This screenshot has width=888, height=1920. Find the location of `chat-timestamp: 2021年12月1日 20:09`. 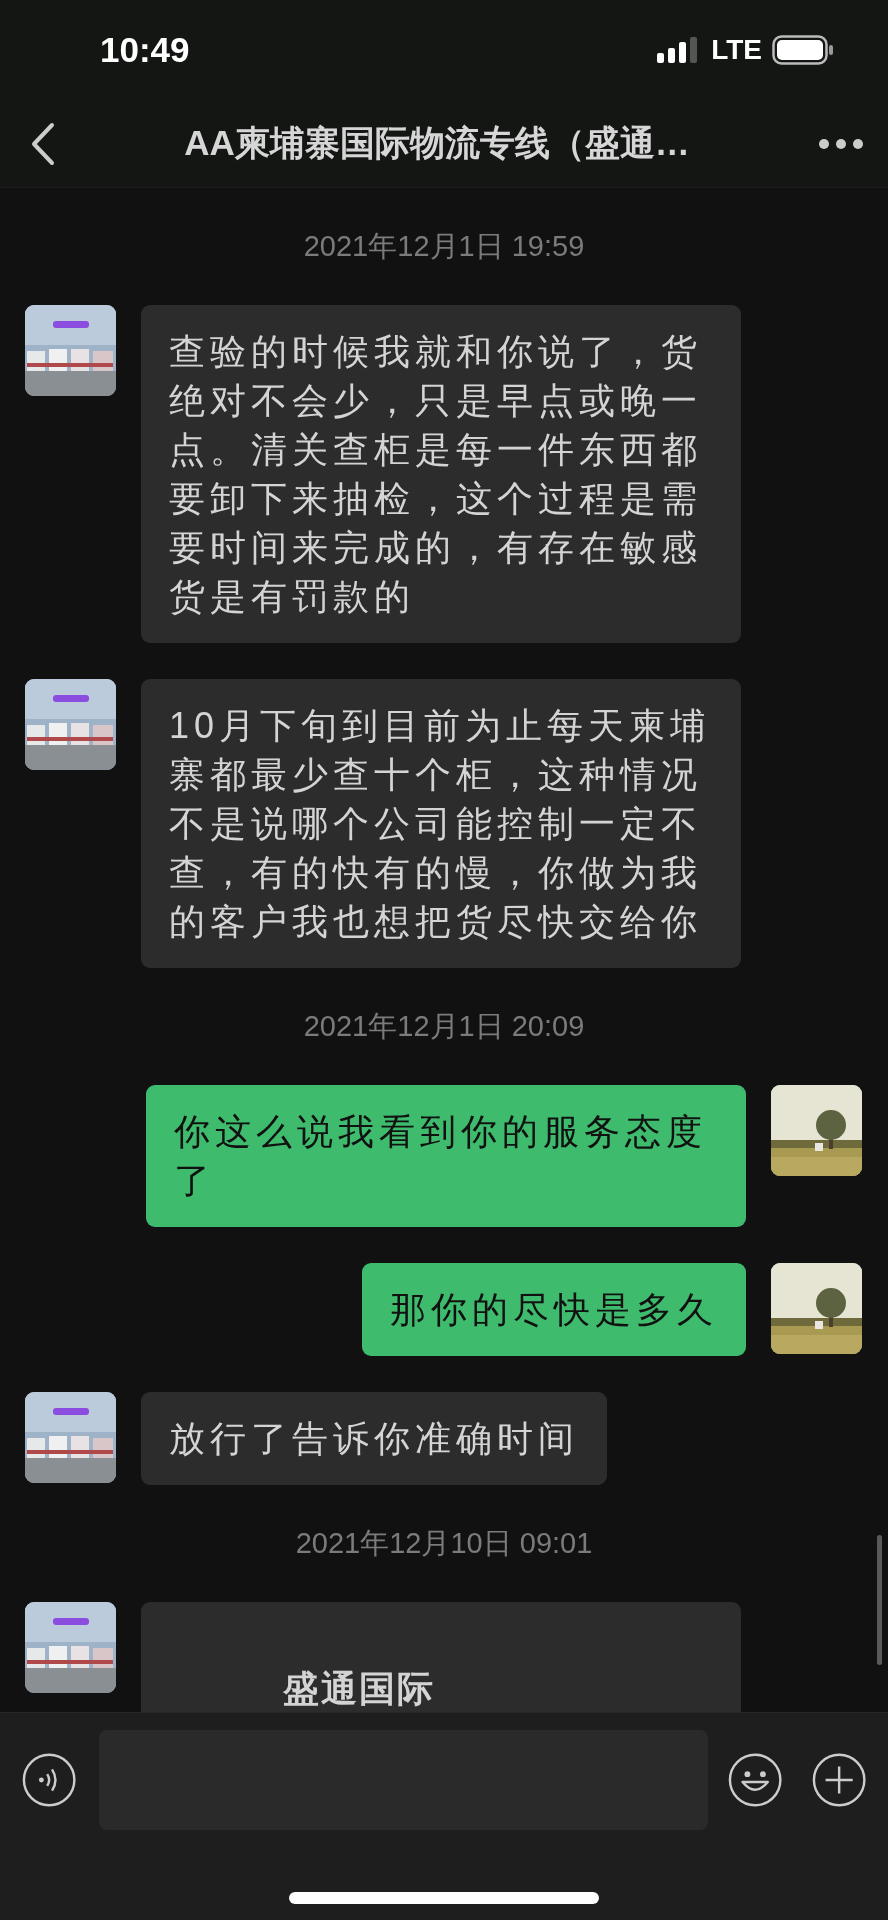

chat-timestamp: 2021年12月1日 20:09 is located at coordinates (444, 1026).